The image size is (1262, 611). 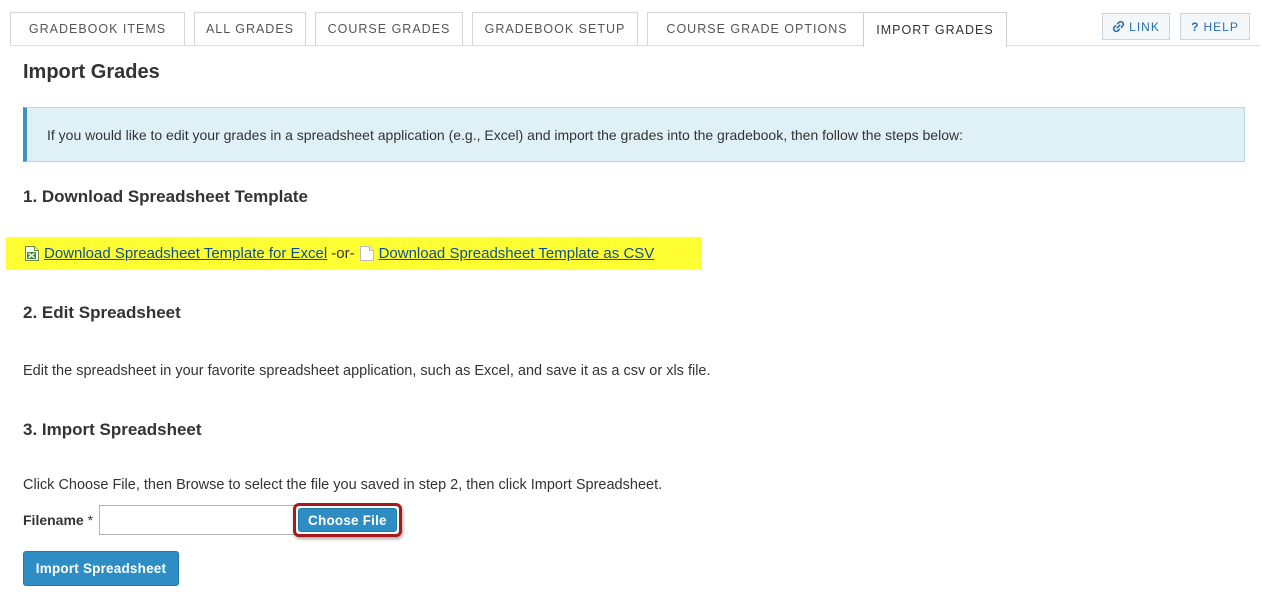 I want to click on filename-input, so click(x=197, y=520).